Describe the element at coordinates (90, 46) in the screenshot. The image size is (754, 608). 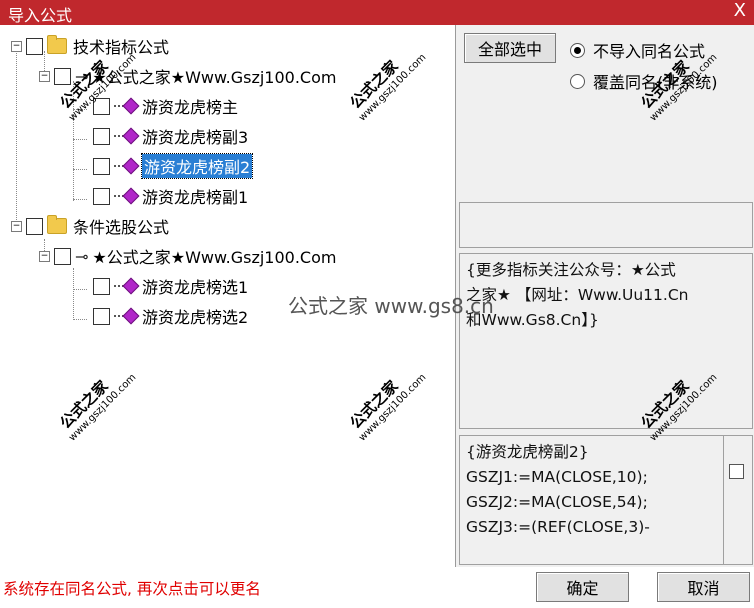
I see `tree-group-indicator: − 技术指标公式` at that location.